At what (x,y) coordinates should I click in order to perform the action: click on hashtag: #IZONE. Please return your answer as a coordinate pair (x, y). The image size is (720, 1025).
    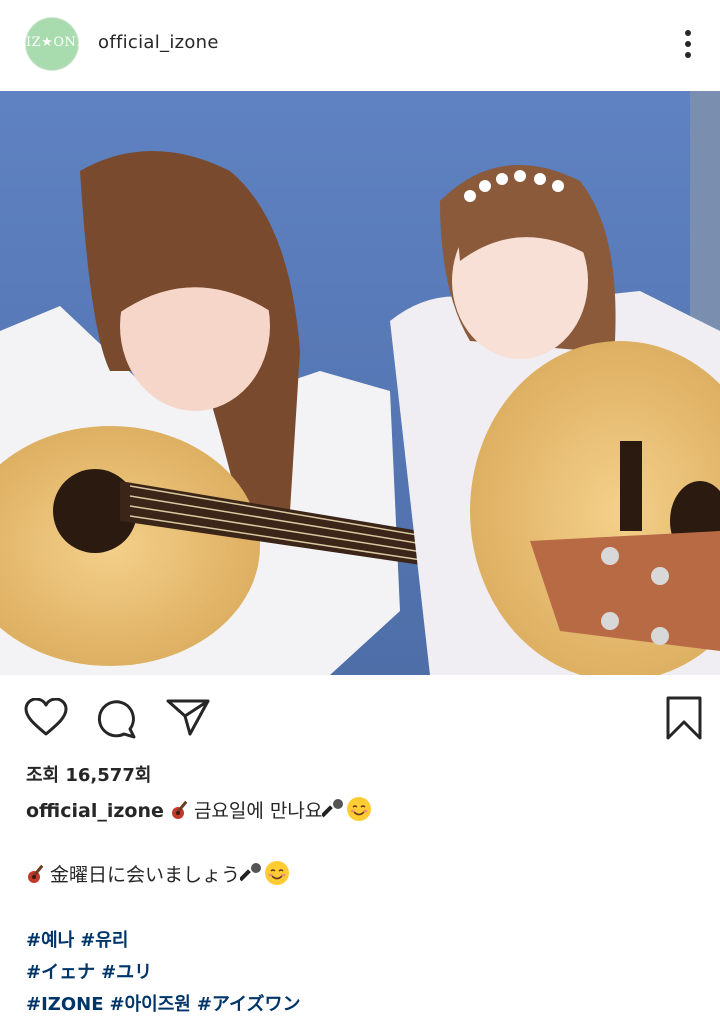
    Looking at the image, I should click on (65, 1004).